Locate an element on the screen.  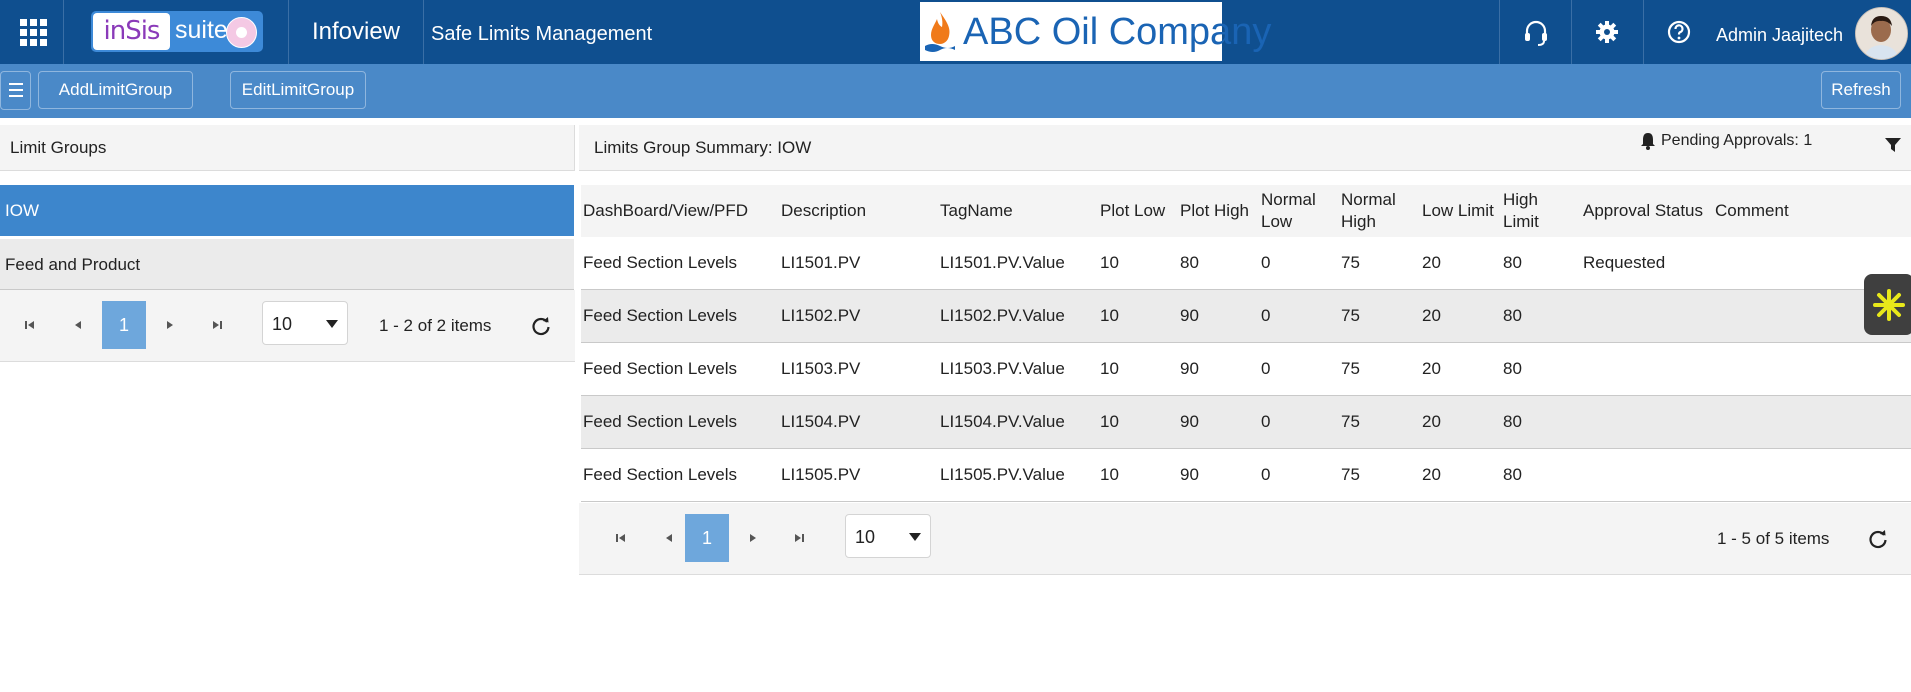
gear-icon is located at coordinates (1607, 32).